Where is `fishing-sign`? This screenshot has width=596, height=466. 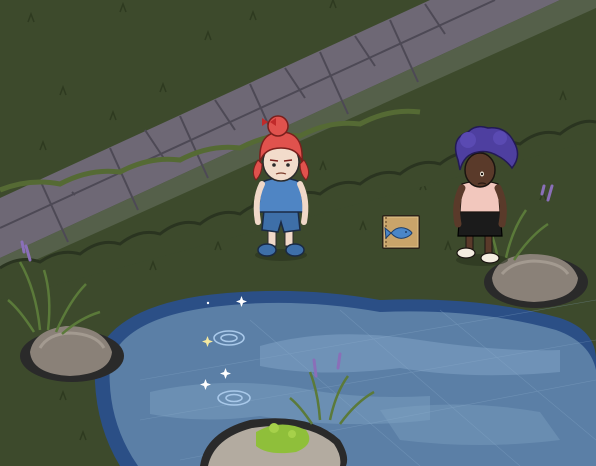 fishing-sign is located at coordinates (401, 232).